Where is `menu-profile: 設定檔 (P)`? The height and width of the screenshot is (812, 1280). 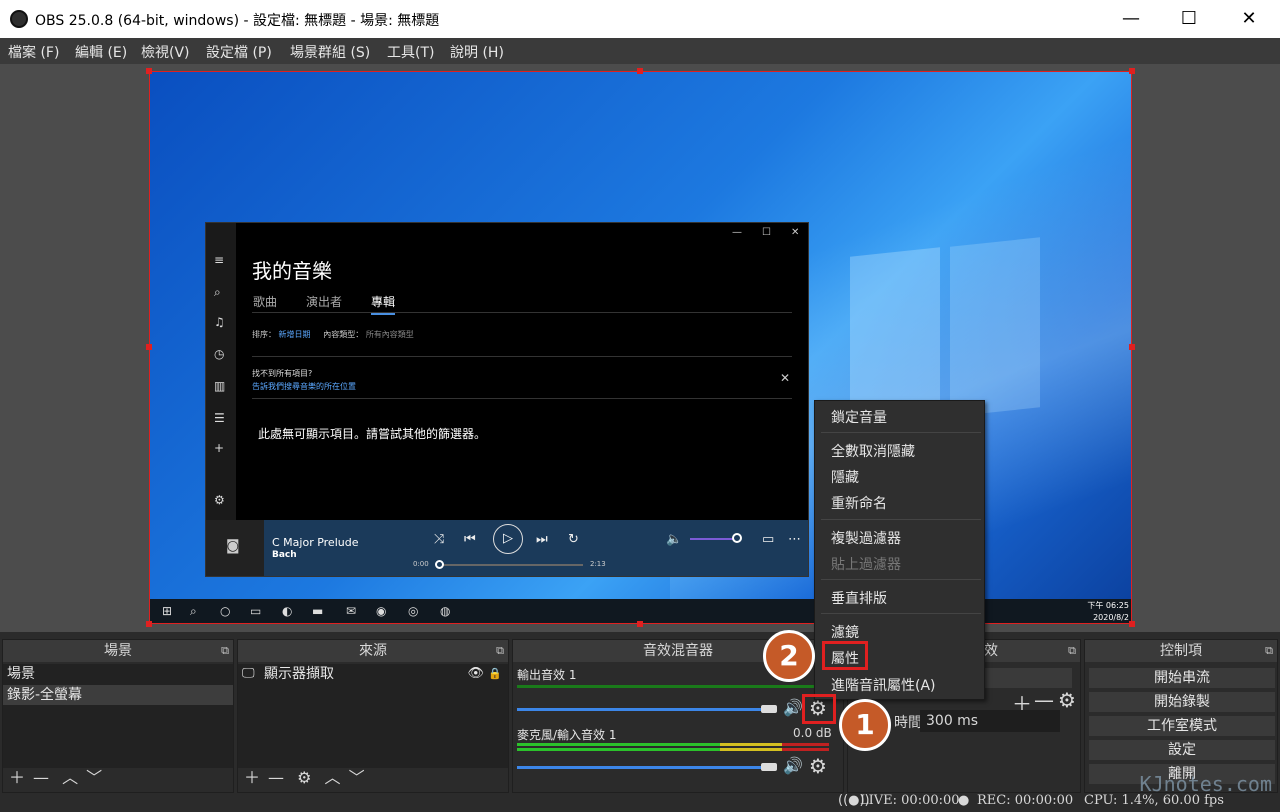
menu-profile: 設定檔 (P) is located at coordinates (239, 52).